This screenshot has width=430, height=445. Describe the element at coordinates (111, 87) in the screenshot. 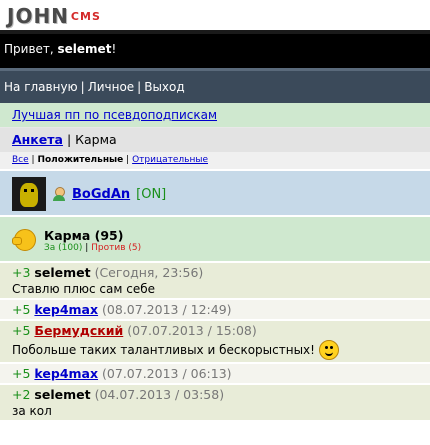

I see `nav-personal-link: Личное` at that location.